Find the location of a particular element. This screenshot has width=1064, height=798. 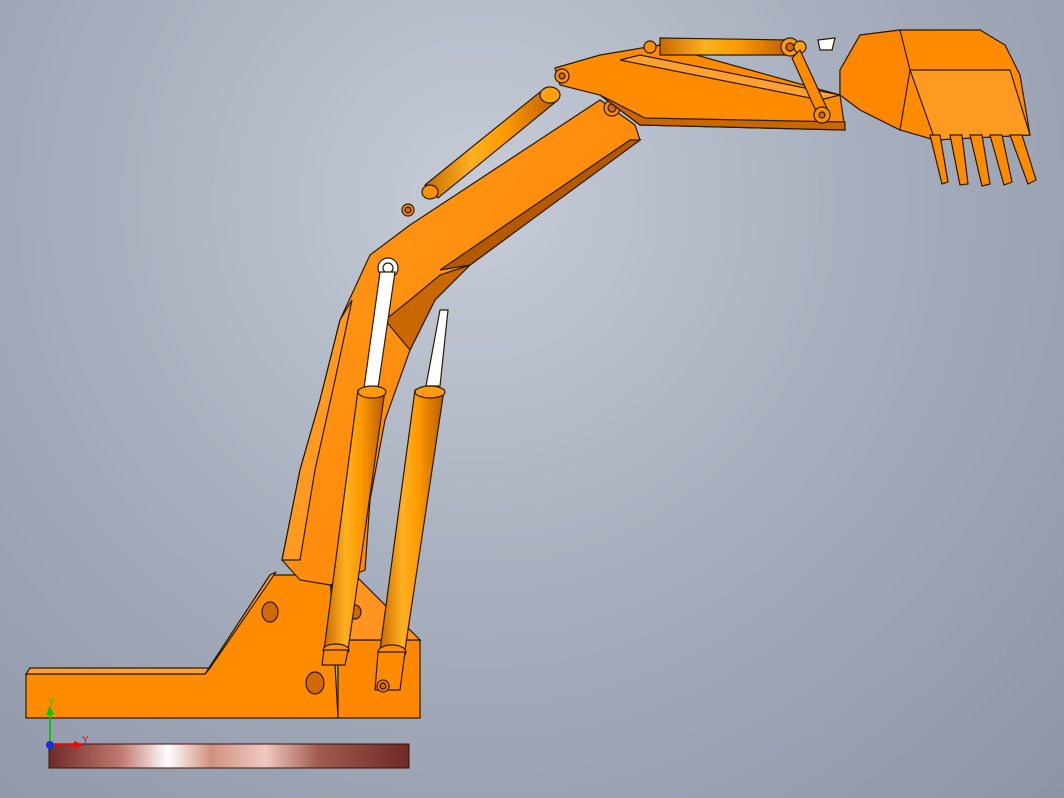

y-axis-label: Y is located at coordinates (51, 702).